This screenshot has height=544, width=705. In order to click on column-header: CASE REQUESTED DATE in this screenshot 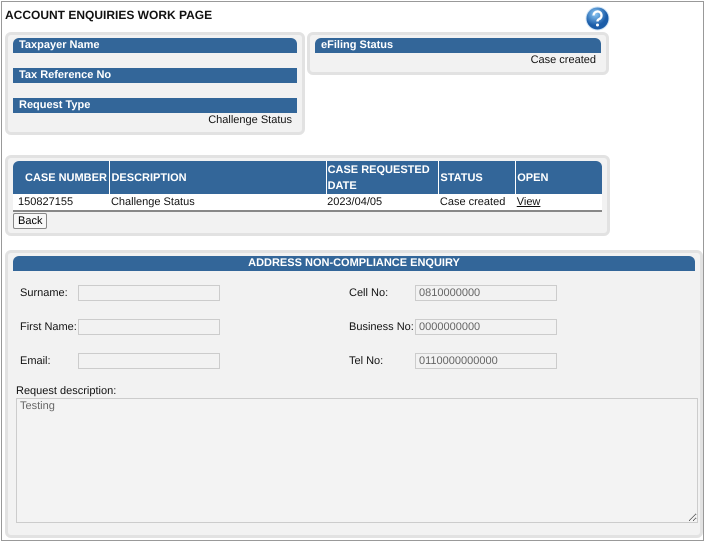, I will do `click(382, 177)`.